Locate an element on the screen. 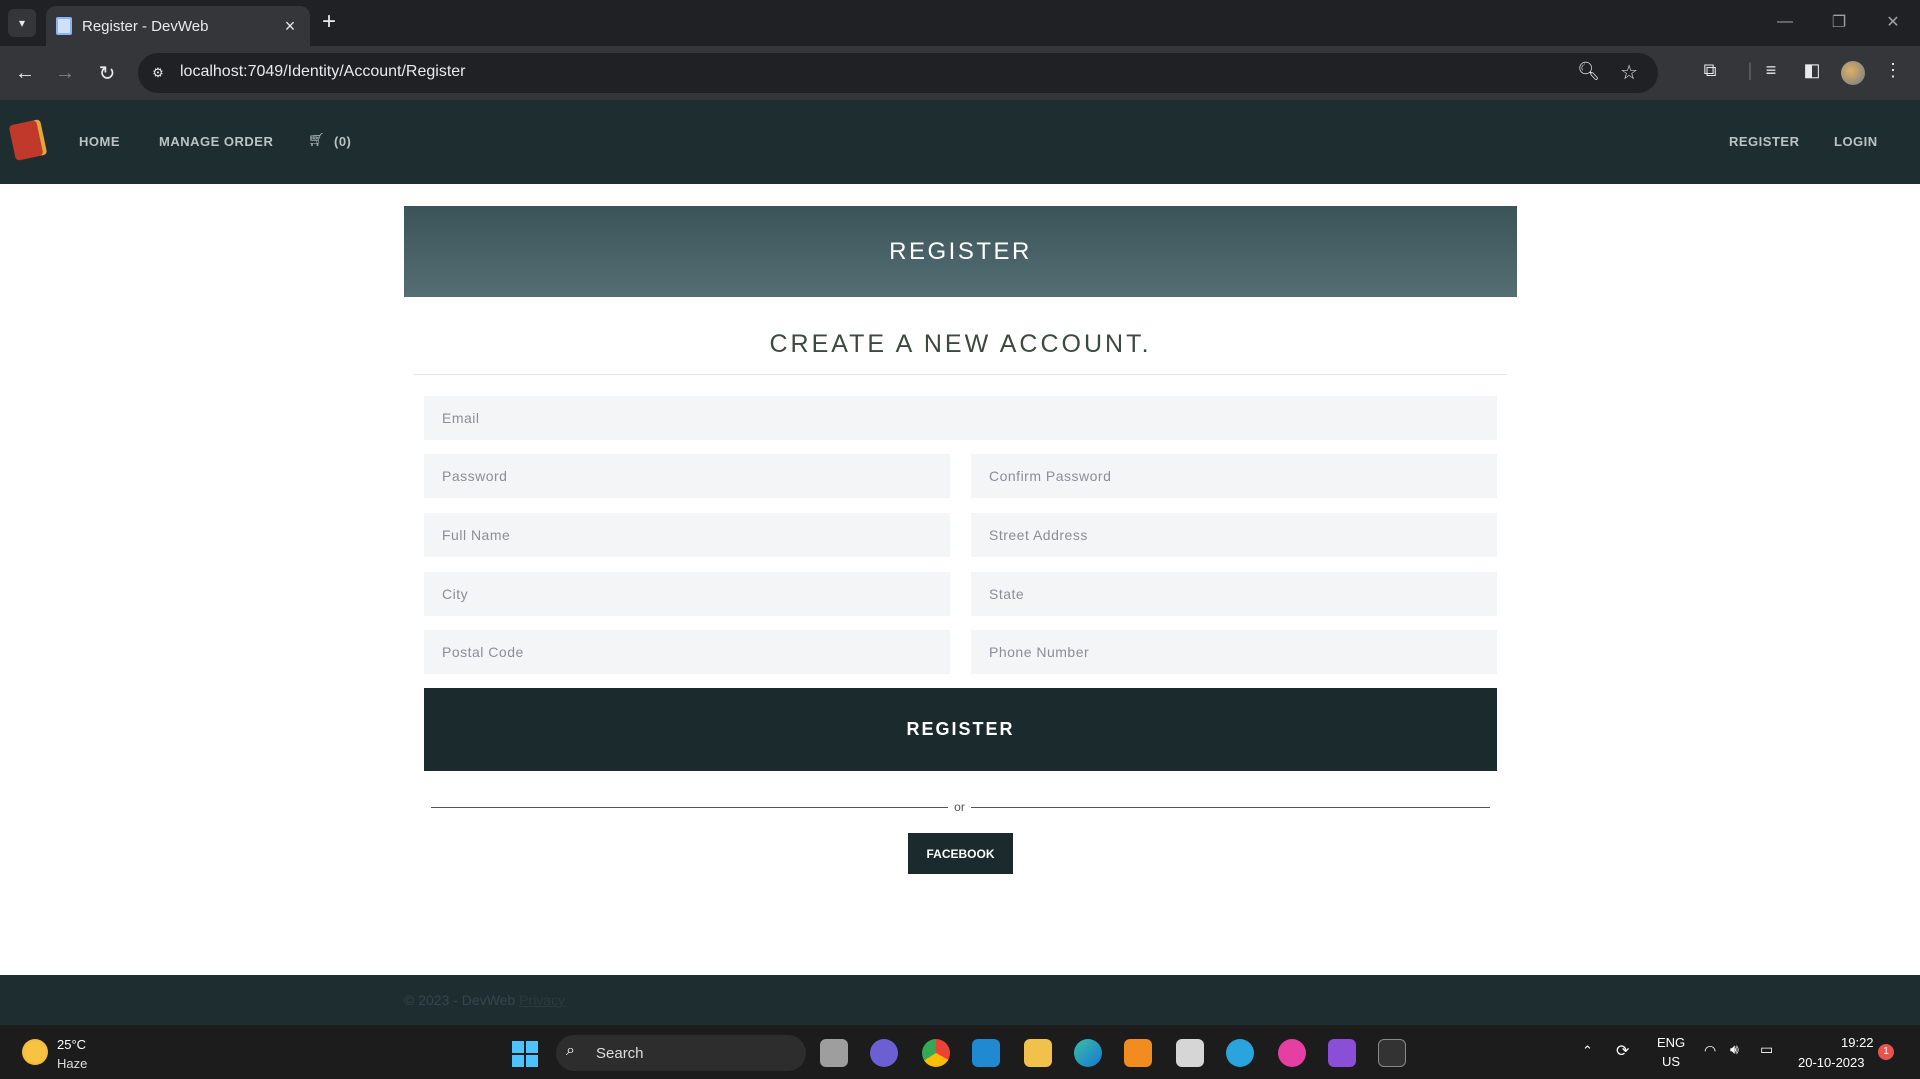  clock-date: 20-10-2023 is located at coordinates (1831, 1062).